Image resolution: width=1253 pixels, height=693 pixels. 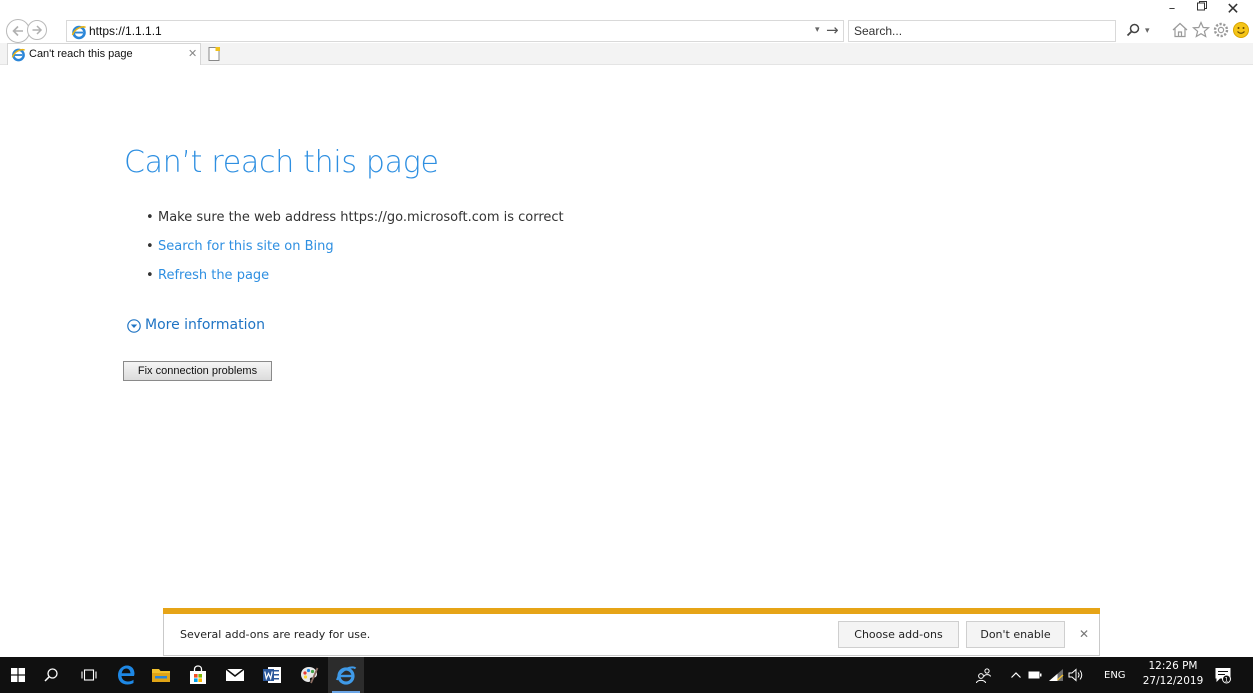 I want to click on taskbar-search-button, so click(x=51, y=675).